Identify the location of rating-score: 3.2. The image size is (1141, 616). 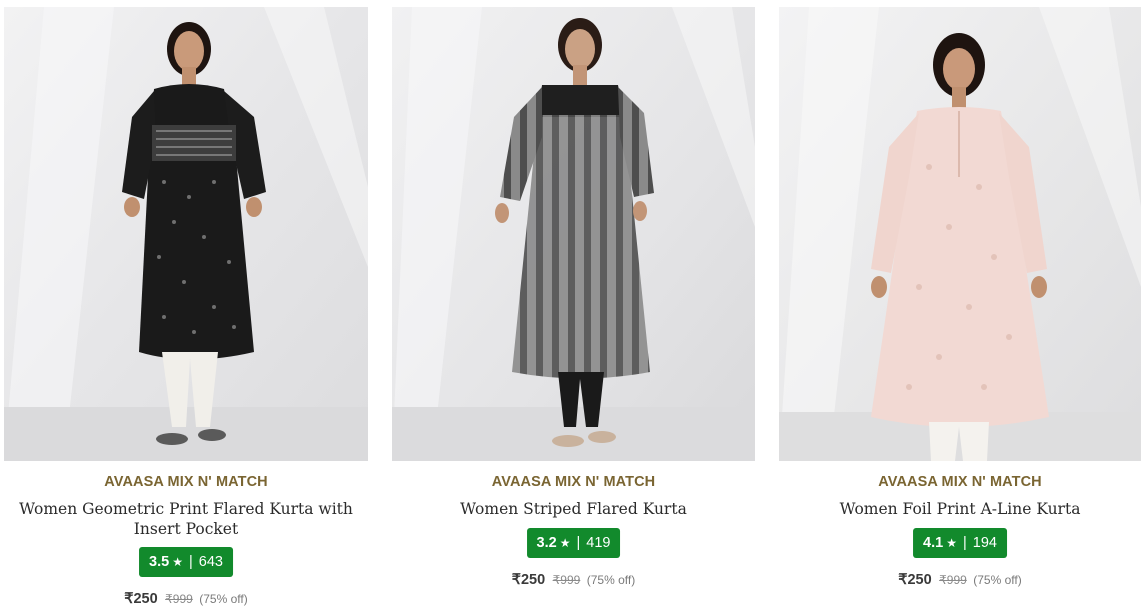
(546, 543).